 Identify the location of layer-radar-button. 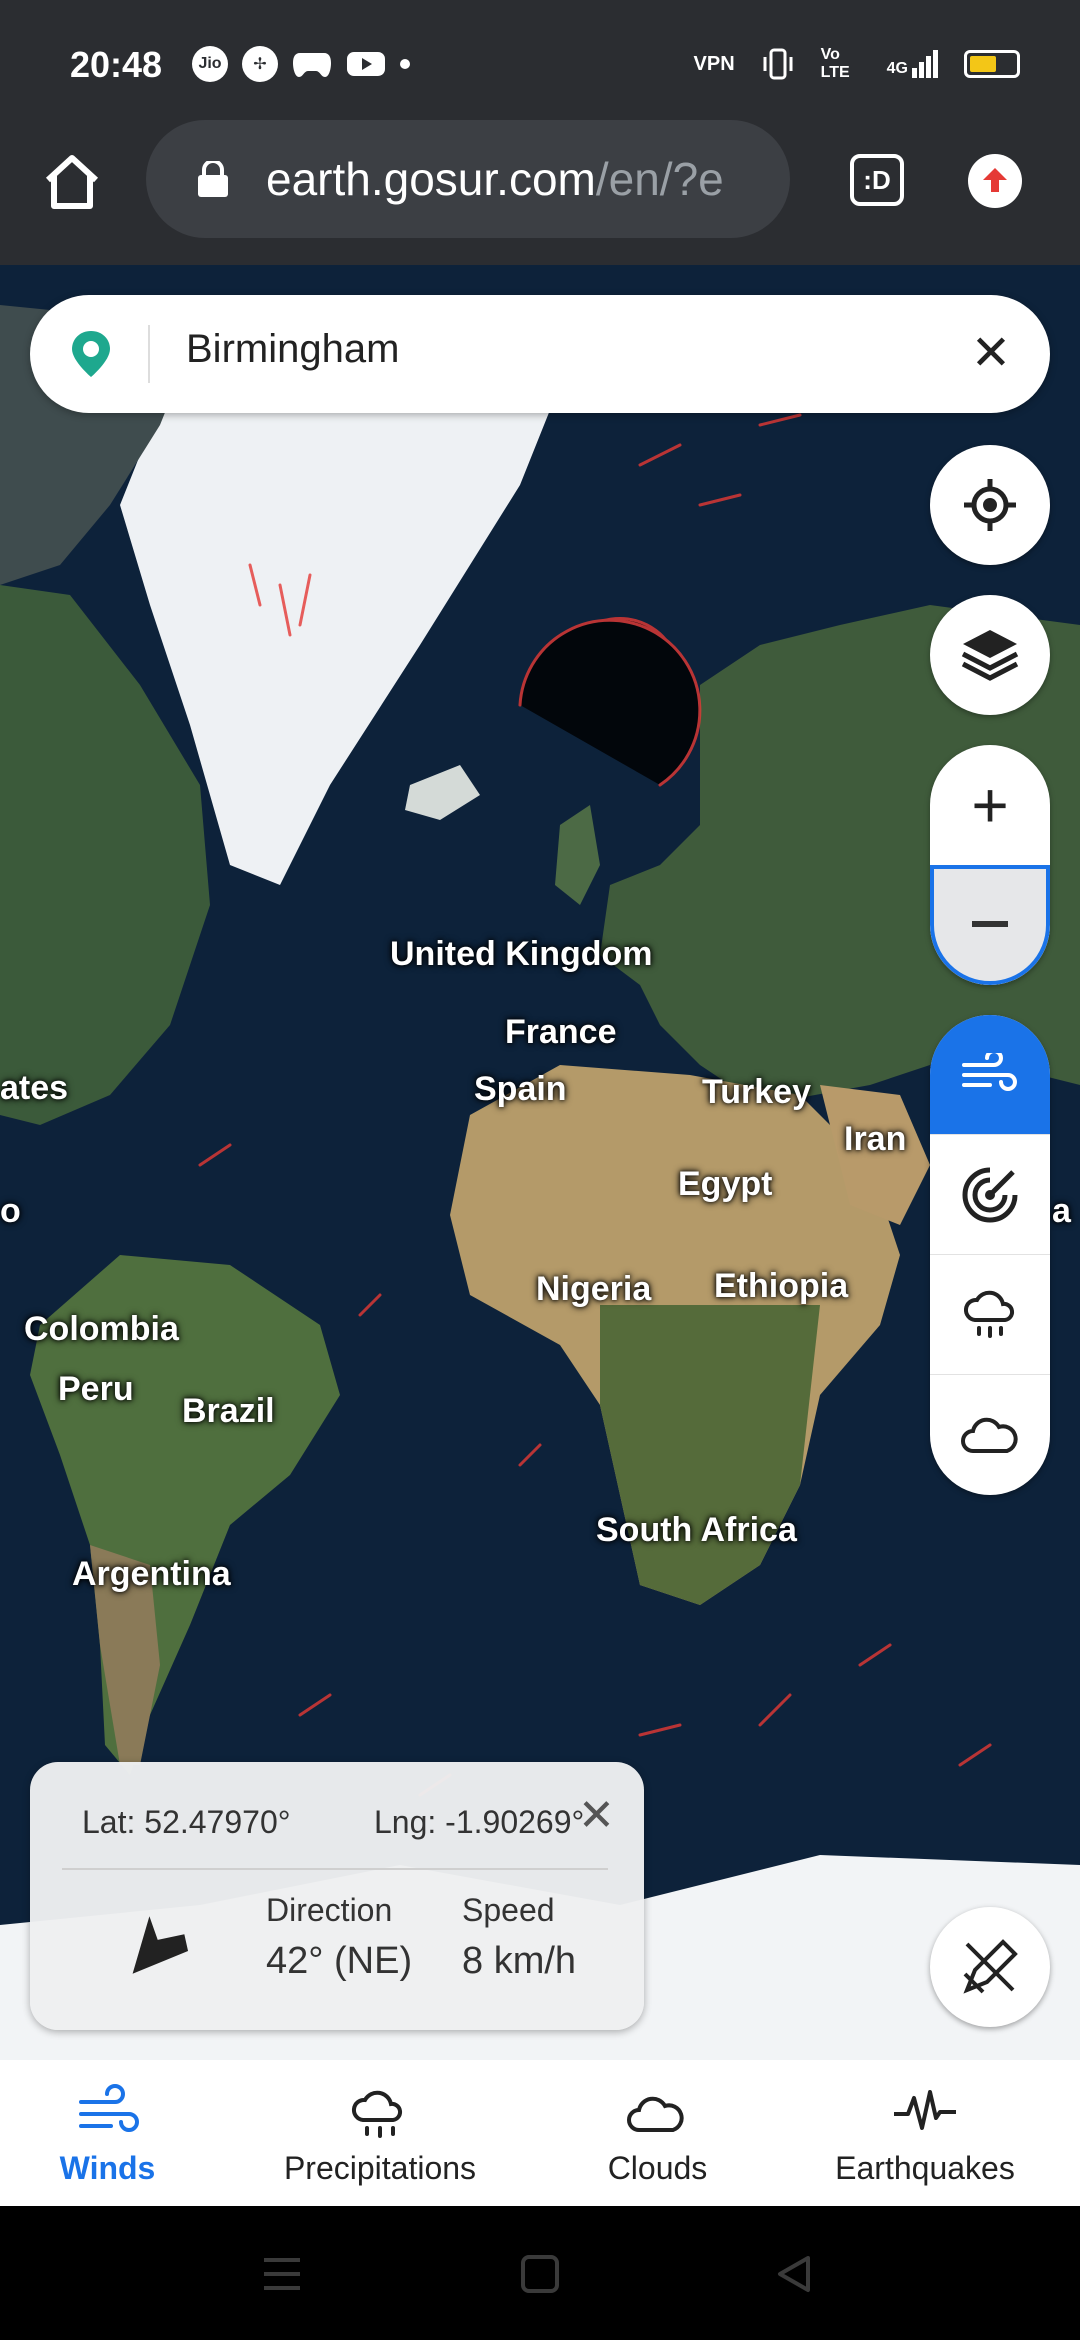
(990, 1195).